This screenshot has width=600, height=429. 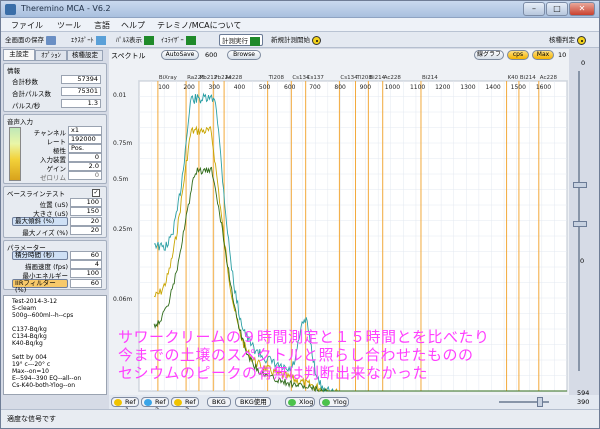 I want to click on iir-filter-field: 60, so click(x=86, y=283).